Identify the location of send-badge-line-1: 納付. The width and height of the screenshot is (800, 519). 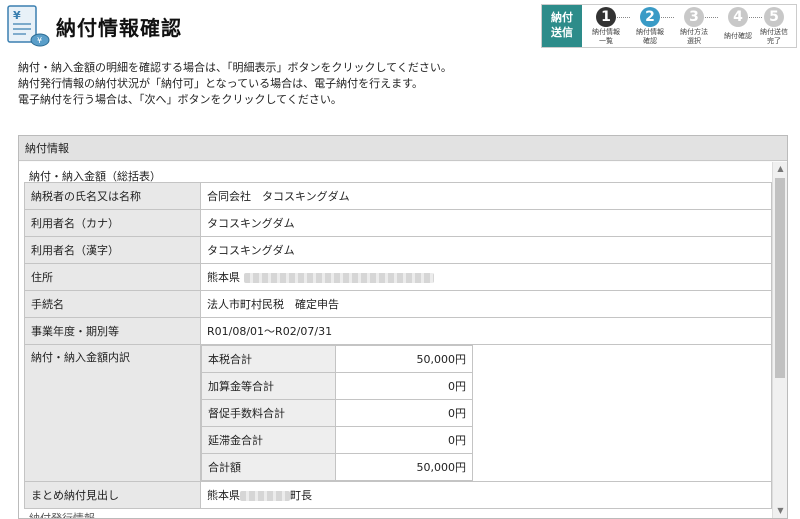
(562, 17).